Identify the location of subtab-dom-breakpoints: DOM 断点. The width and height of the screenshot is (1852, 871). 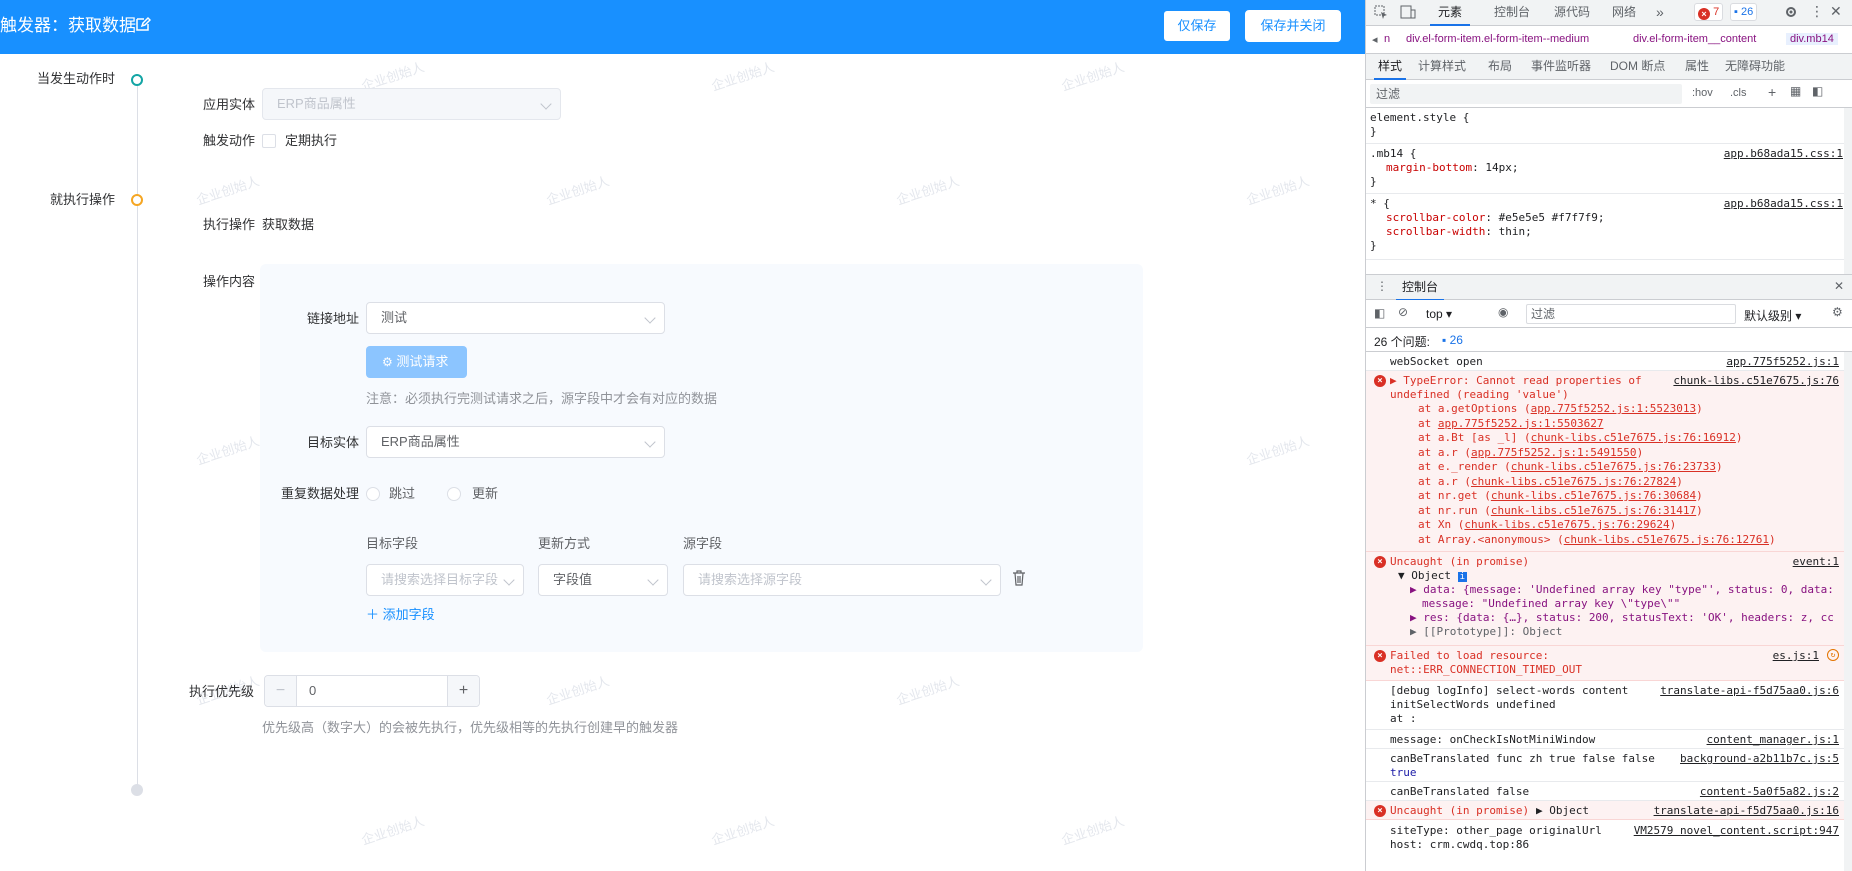
(1637, 66).